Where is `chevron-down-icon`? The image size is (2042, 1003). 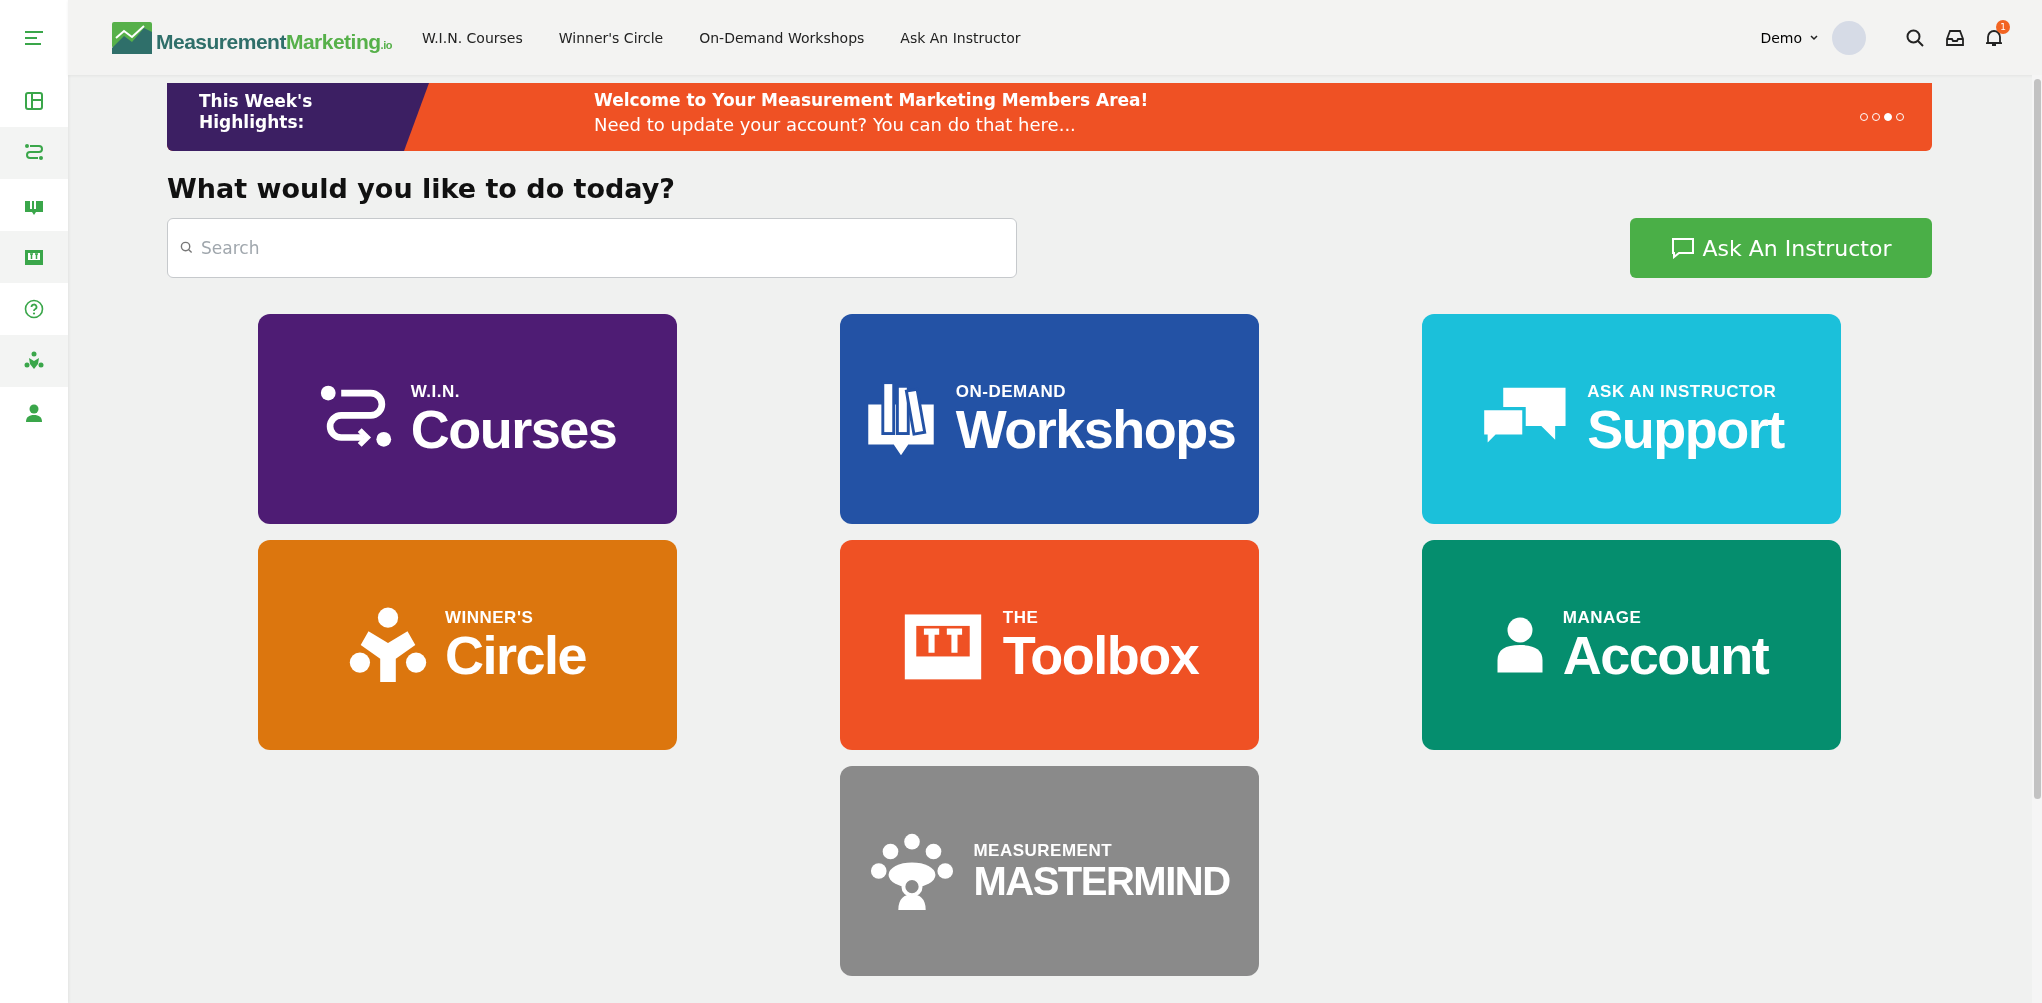
chevron-down-icon is located at coordinates (1814, 37).